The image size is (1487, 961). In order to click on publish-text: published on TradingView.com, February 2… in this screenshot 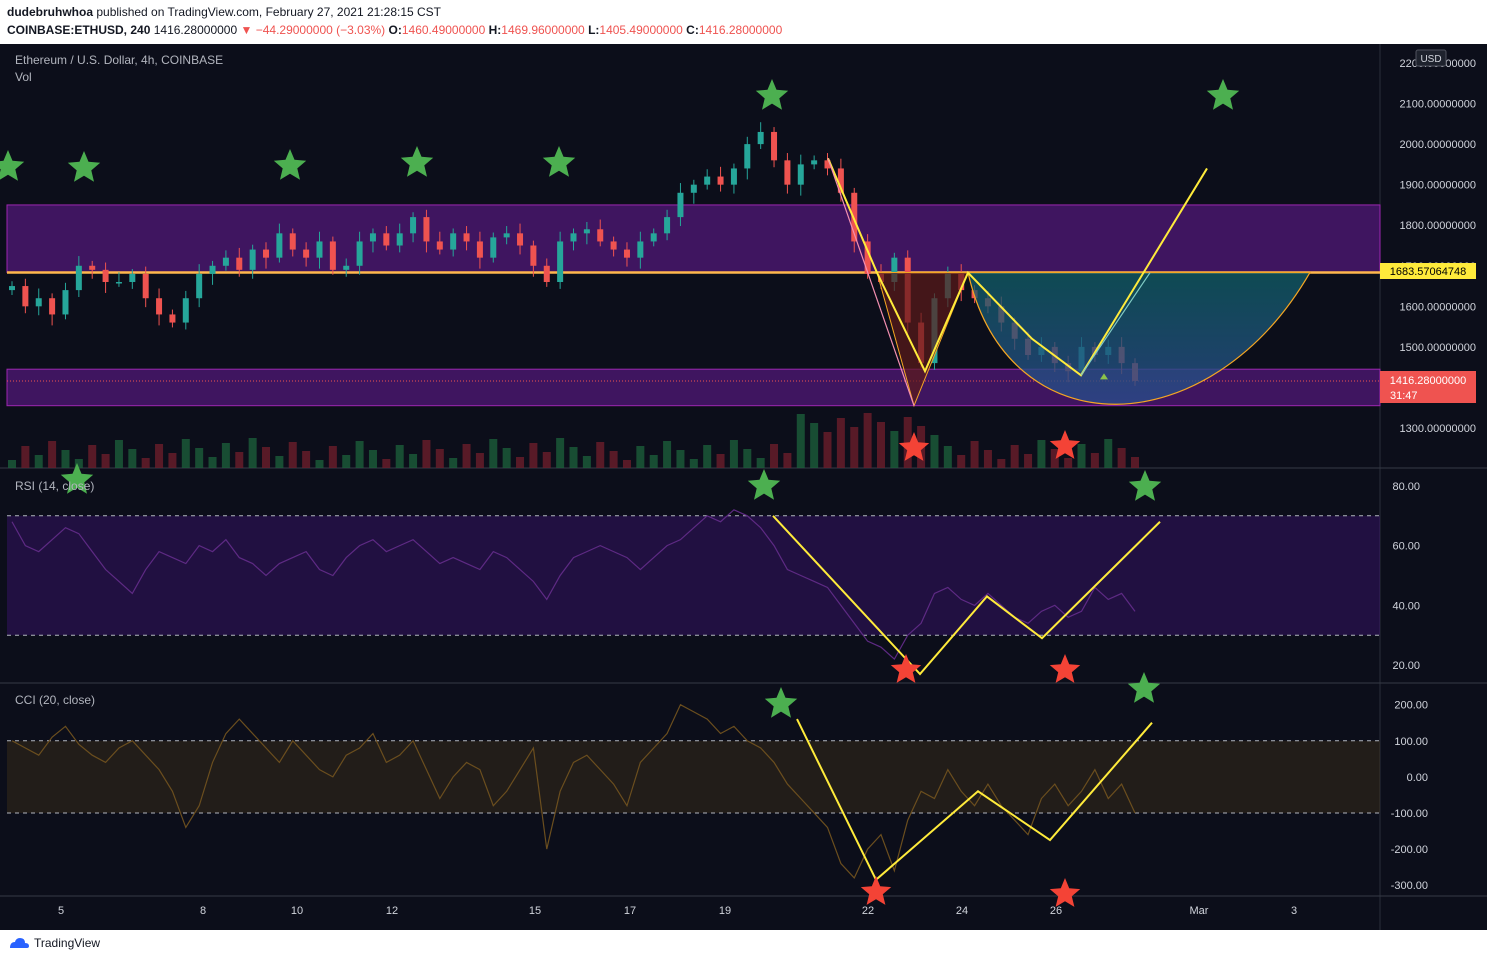, I will do `click(269, 12)`.